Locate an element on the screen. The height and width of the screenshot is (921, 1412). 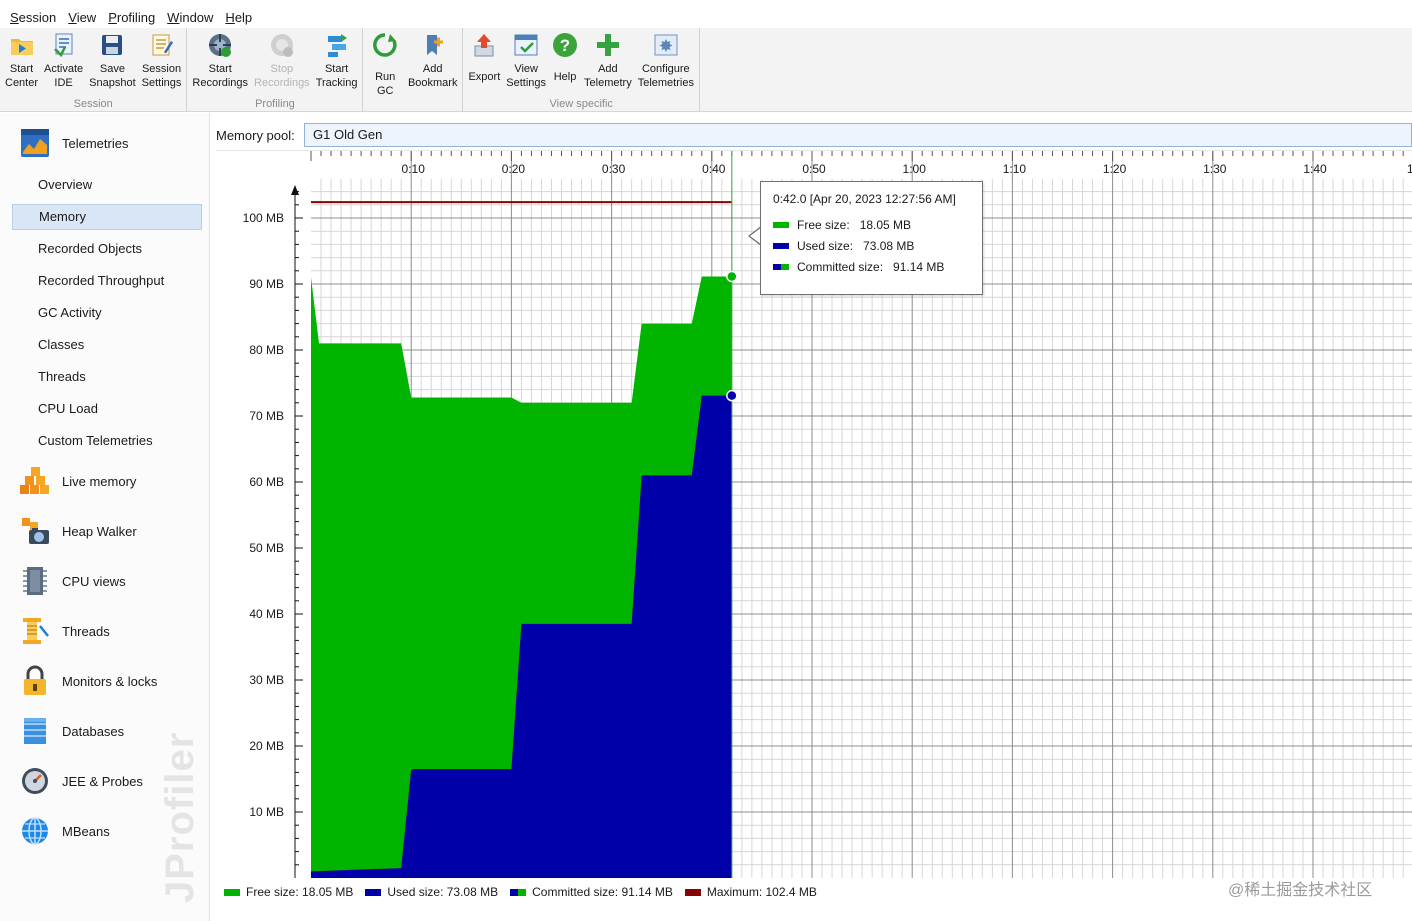
telemetries-icon is located at coordinates (35, 143).